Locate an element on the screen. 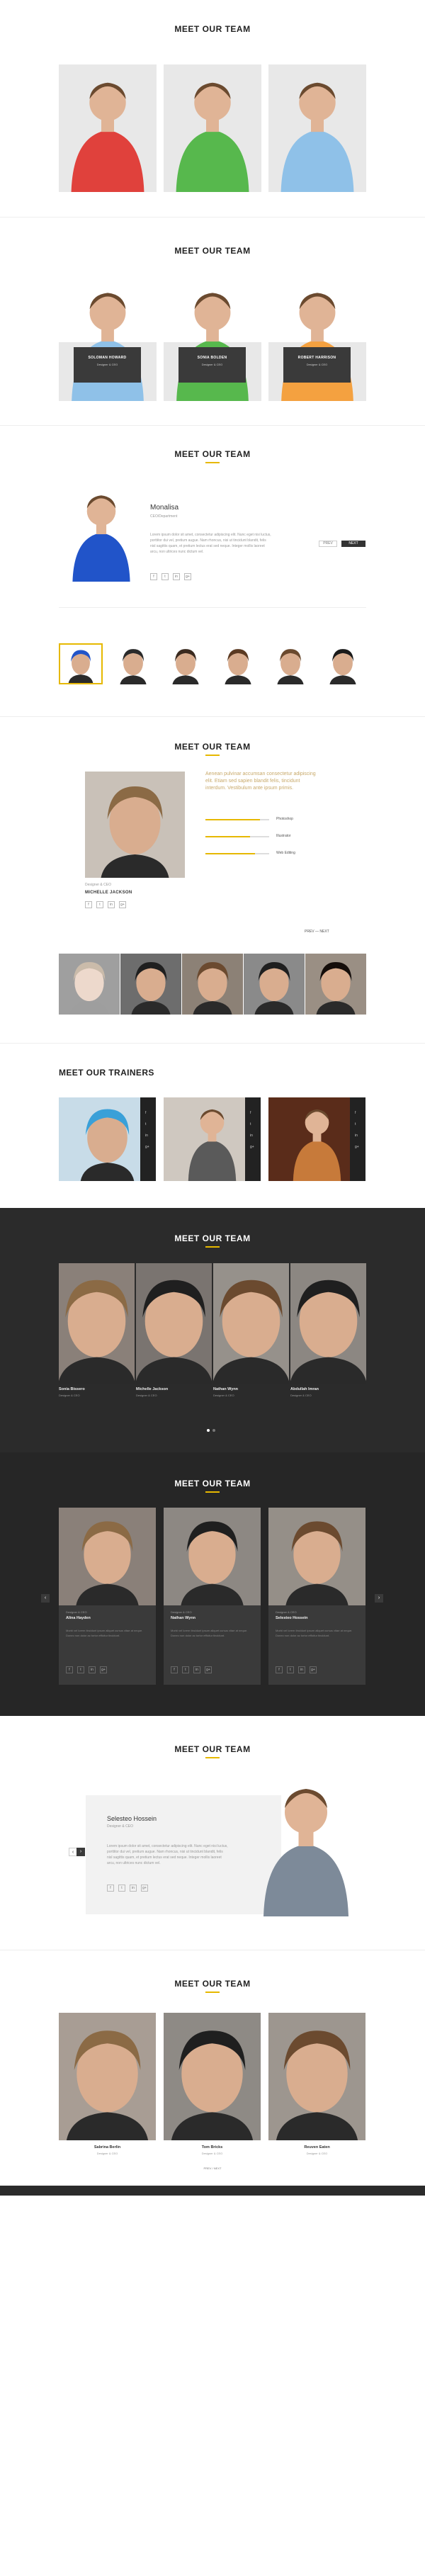  carousel-dots is located at coordinates (211, 1430).